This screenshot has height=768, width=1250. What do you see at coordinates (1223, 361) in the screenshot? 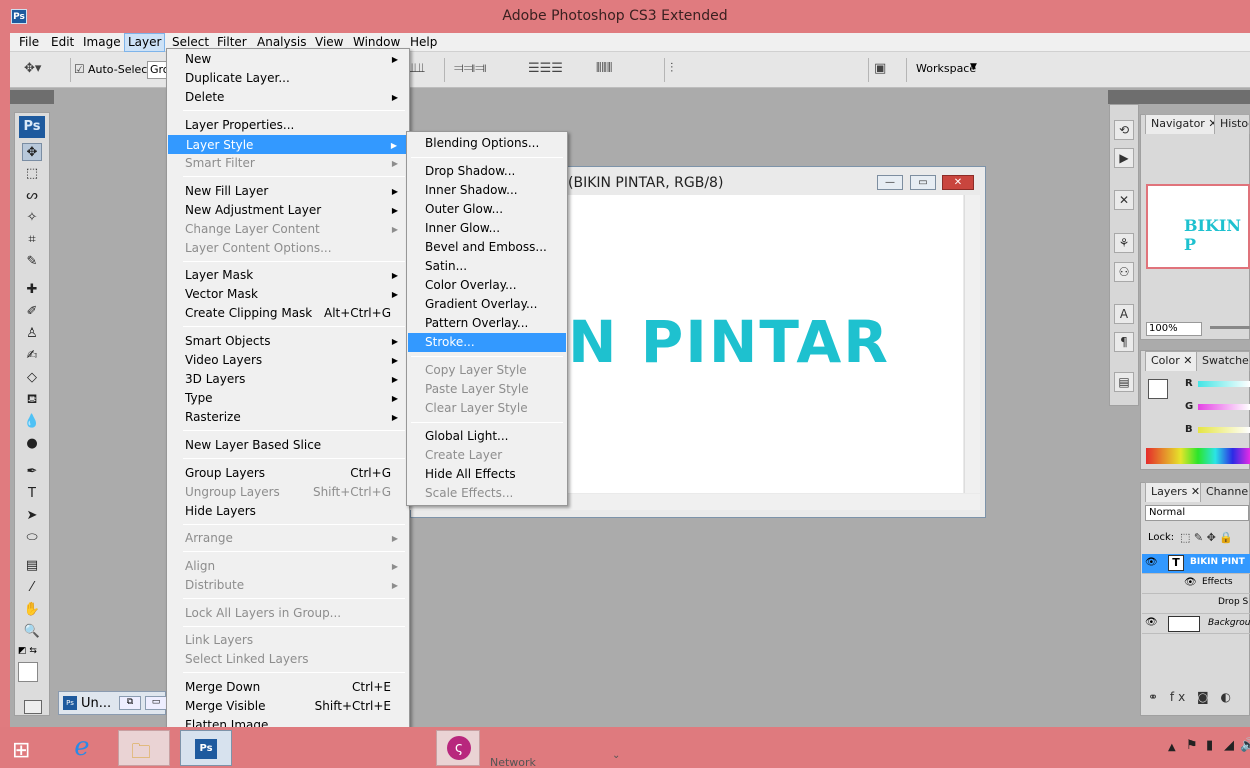
I see `tab-swatches: Swatches` at bounding box center [1223, 361].